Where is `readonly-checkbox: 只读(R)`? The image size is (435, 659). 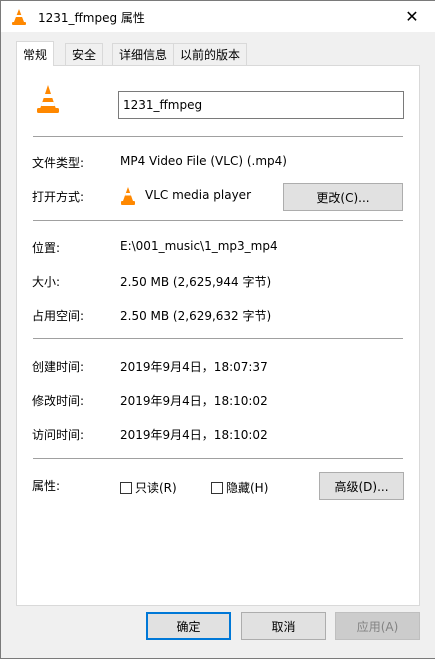 readonly-checkbox: 只读(R) is located at coordinates (148, 487).